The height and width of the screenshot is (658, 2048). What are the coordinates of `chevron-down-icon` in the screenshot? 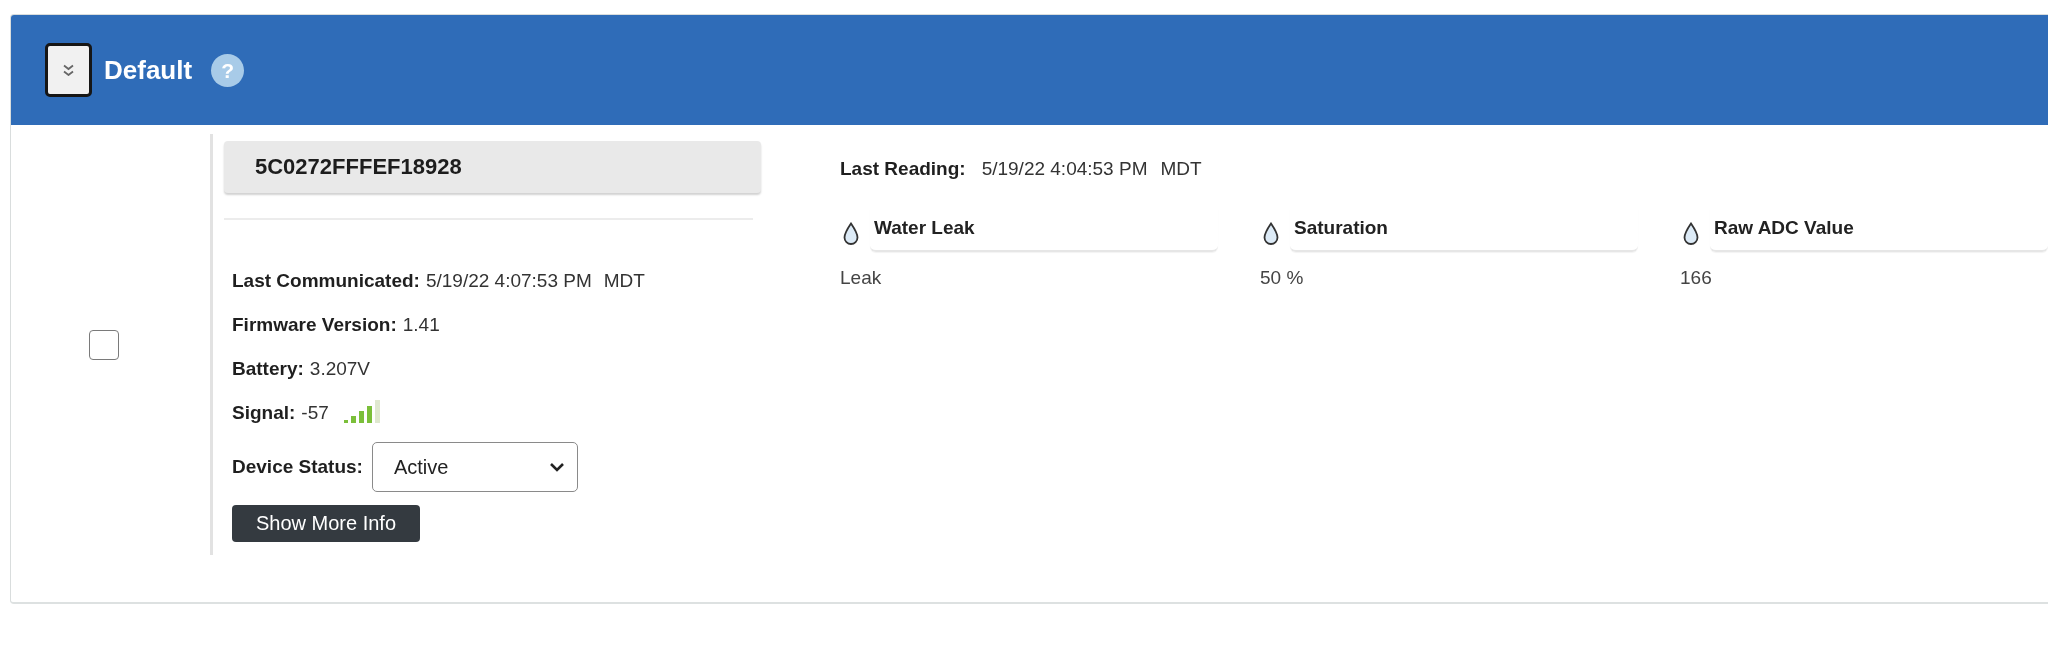 It's located at (556, 467).